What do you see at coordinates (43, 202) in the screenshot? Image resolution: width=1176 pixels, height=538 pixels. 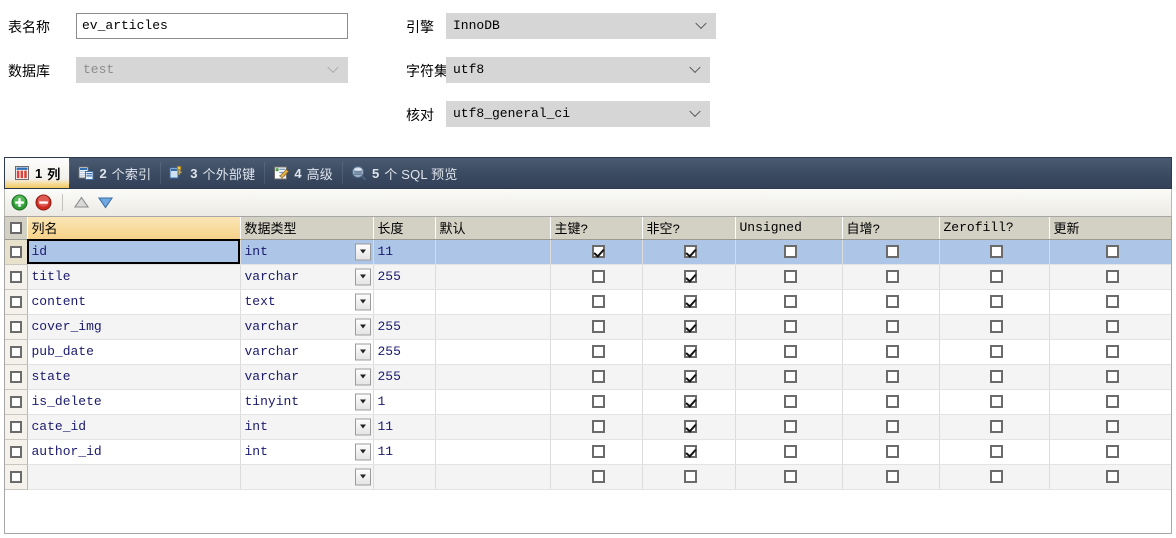 I see `remove-column-button` at bounding box center [43, 202].